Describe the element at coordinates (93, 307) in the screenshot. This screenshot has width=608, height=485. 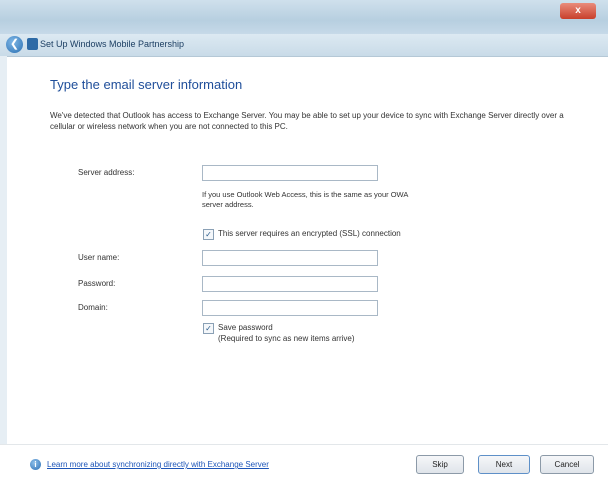
I see `domain-label: Domain:` at that location.